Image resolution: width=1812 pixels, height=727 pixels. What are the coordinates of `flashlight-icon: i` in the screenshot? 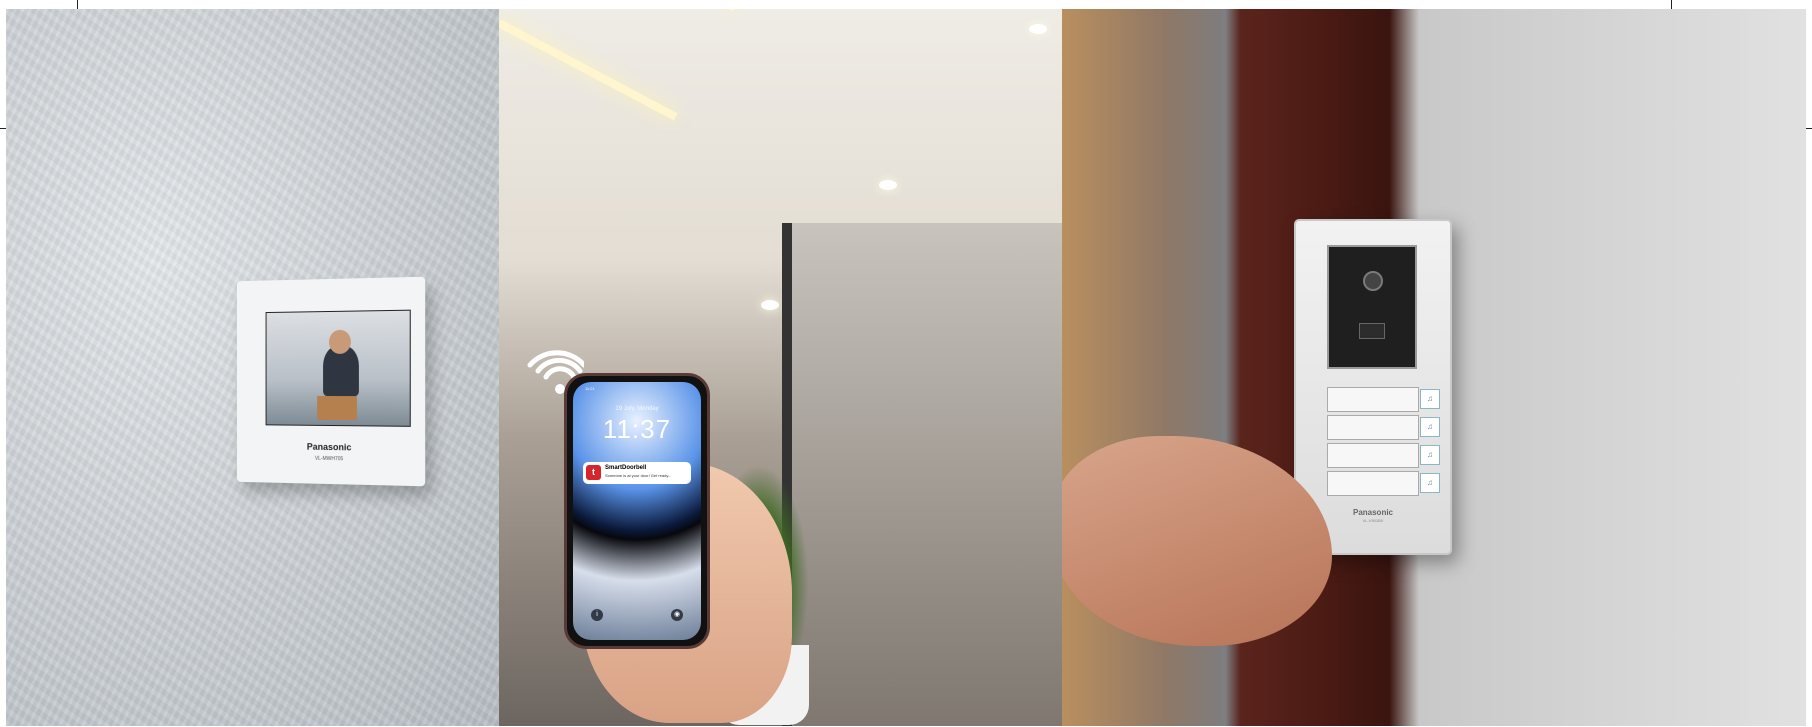 It's located at (597, 615).